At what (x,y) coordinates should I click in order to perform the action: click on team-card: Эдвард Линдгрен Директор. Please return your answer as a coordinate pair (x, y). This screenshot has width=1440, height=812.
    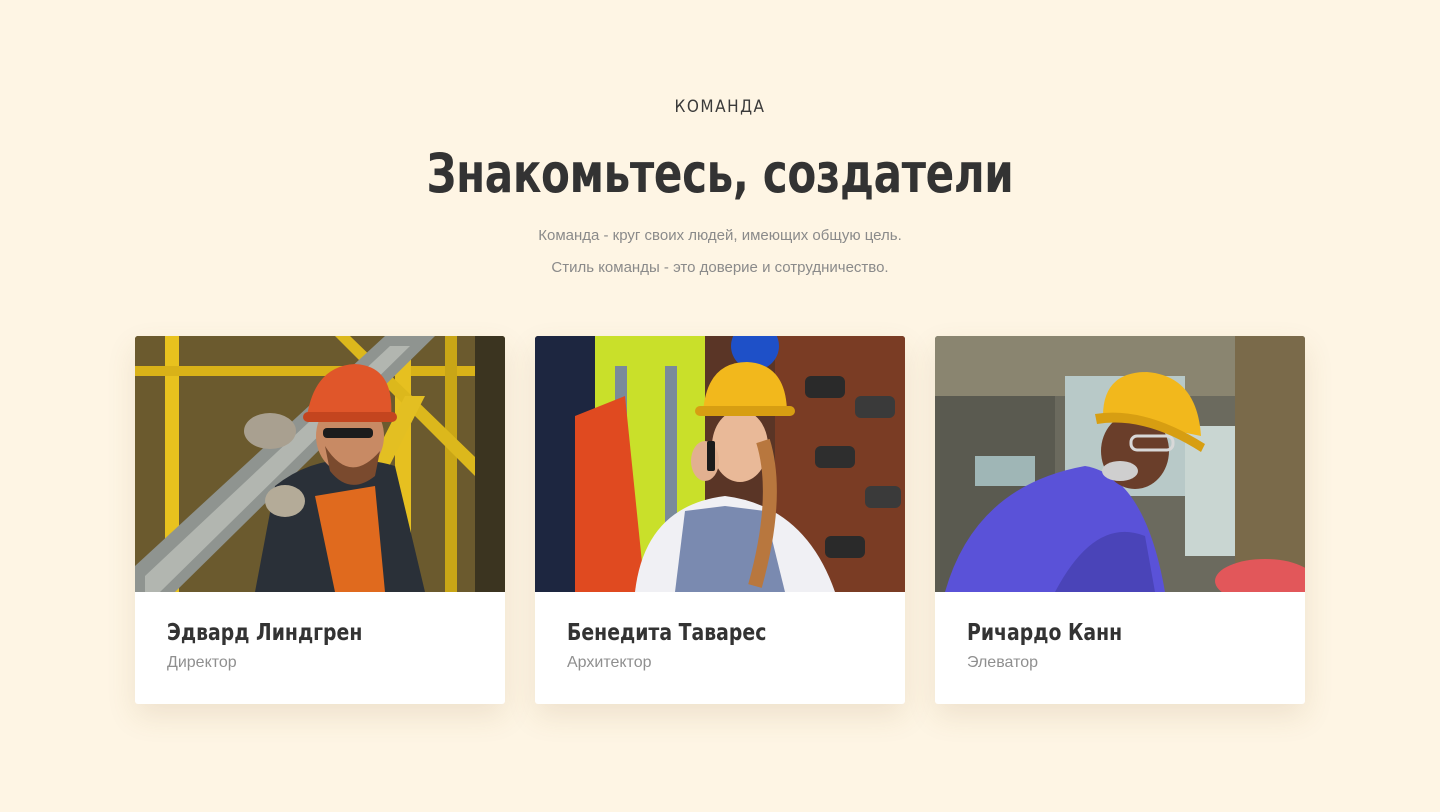
    Looking at the image, I should click on (320, 520).